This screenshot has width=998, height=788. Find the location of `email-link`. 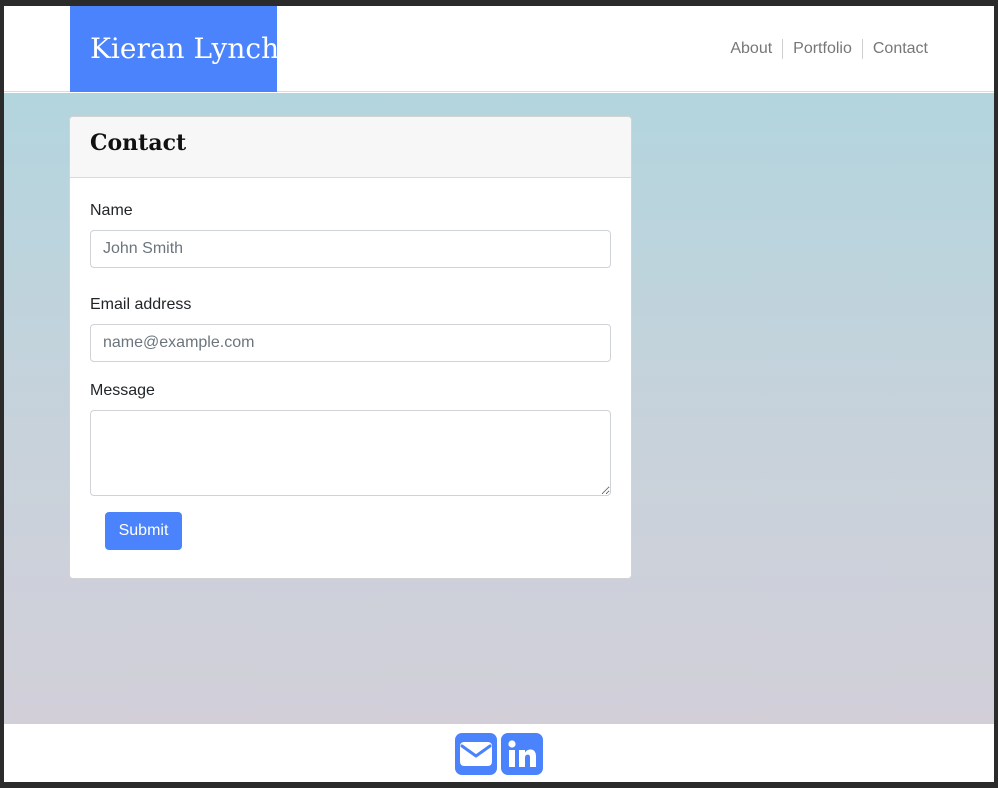

email-link is located at coordinates (476, 754).